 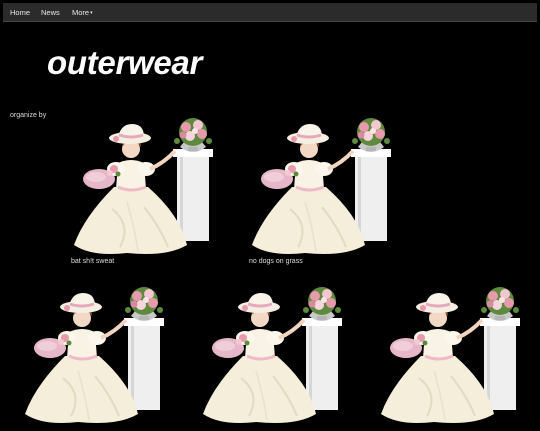 I want to click on nav-more-label: More, so click(x=81, y=12).